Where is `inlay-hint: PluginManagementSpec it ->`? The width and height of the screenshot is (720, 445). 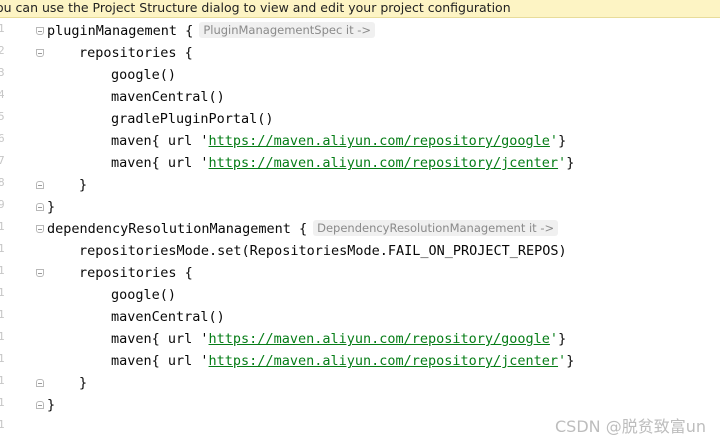
inlay-hint: PluginManagementSpec it -> is located at coordinates (287, 30).